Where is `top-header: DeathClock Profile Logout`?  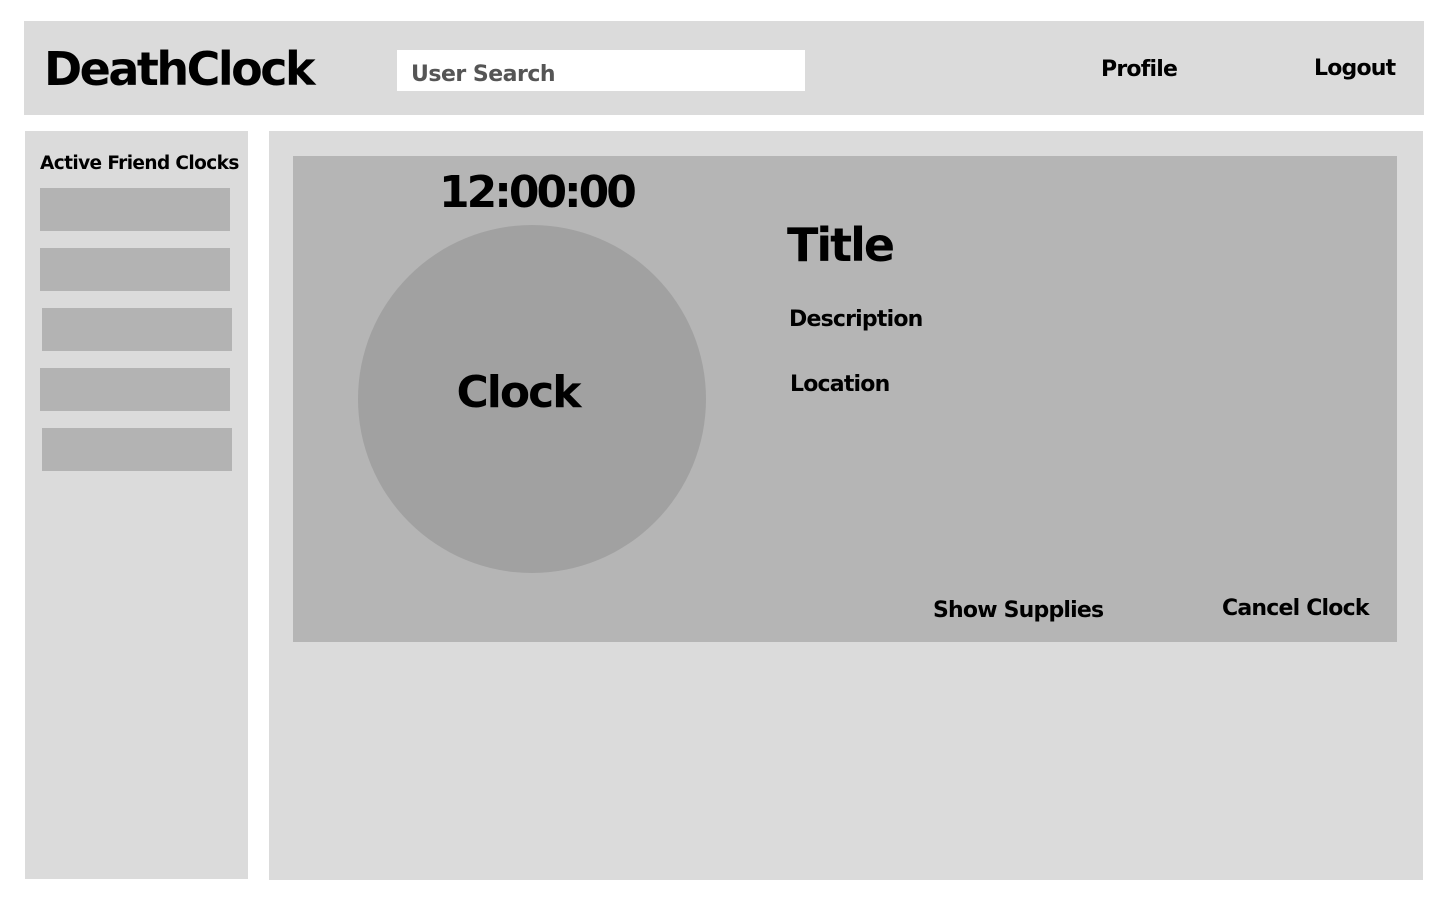 top-header: DeathClock Profile Logout is located at coordinates (724, 68).